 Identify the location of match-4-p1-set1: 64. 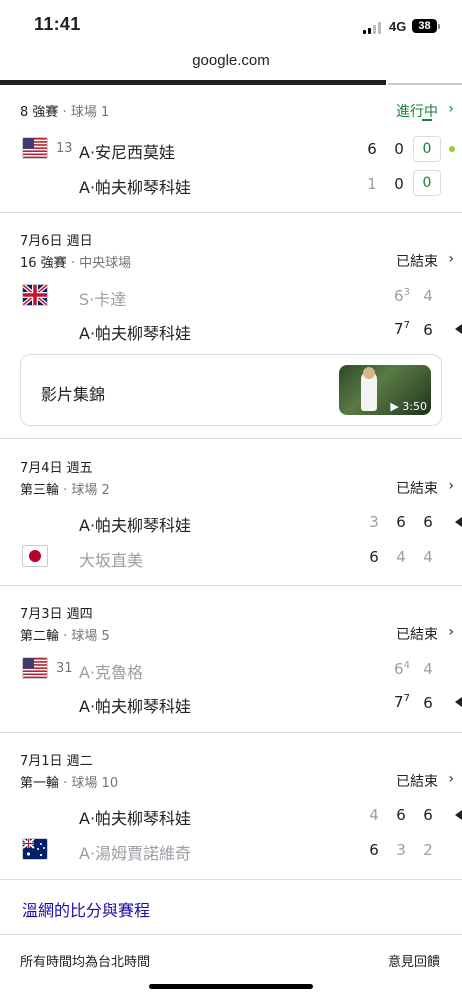
(402, 669).